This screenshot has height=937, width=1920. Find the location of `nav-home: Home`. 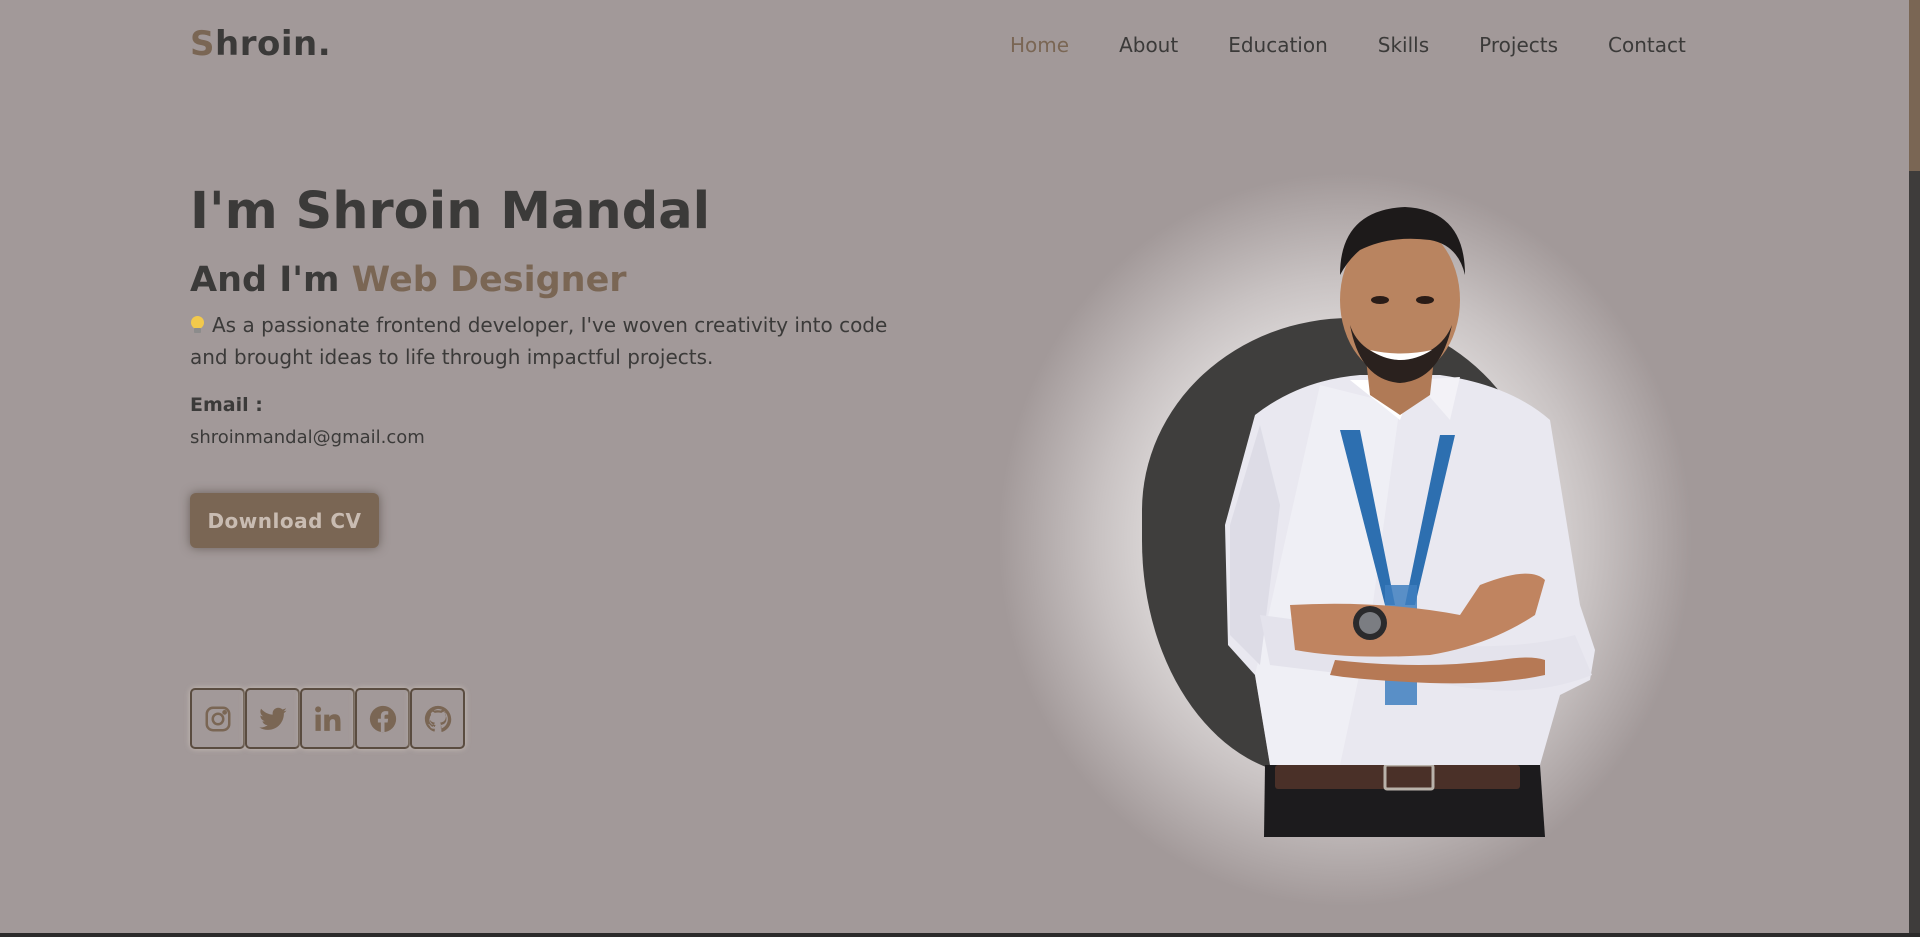

nav-home: Home is located at coordinates (1039, 45).